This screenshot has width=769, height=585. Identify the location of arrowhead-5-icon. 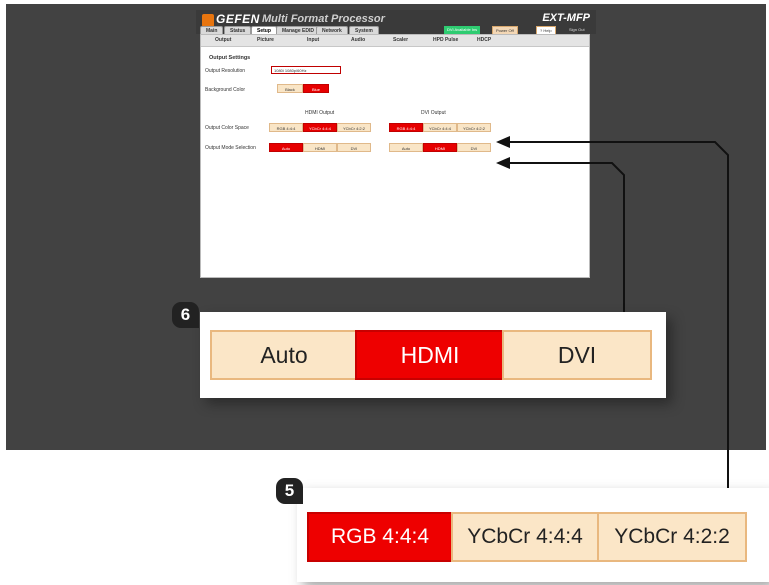
(503, 142).